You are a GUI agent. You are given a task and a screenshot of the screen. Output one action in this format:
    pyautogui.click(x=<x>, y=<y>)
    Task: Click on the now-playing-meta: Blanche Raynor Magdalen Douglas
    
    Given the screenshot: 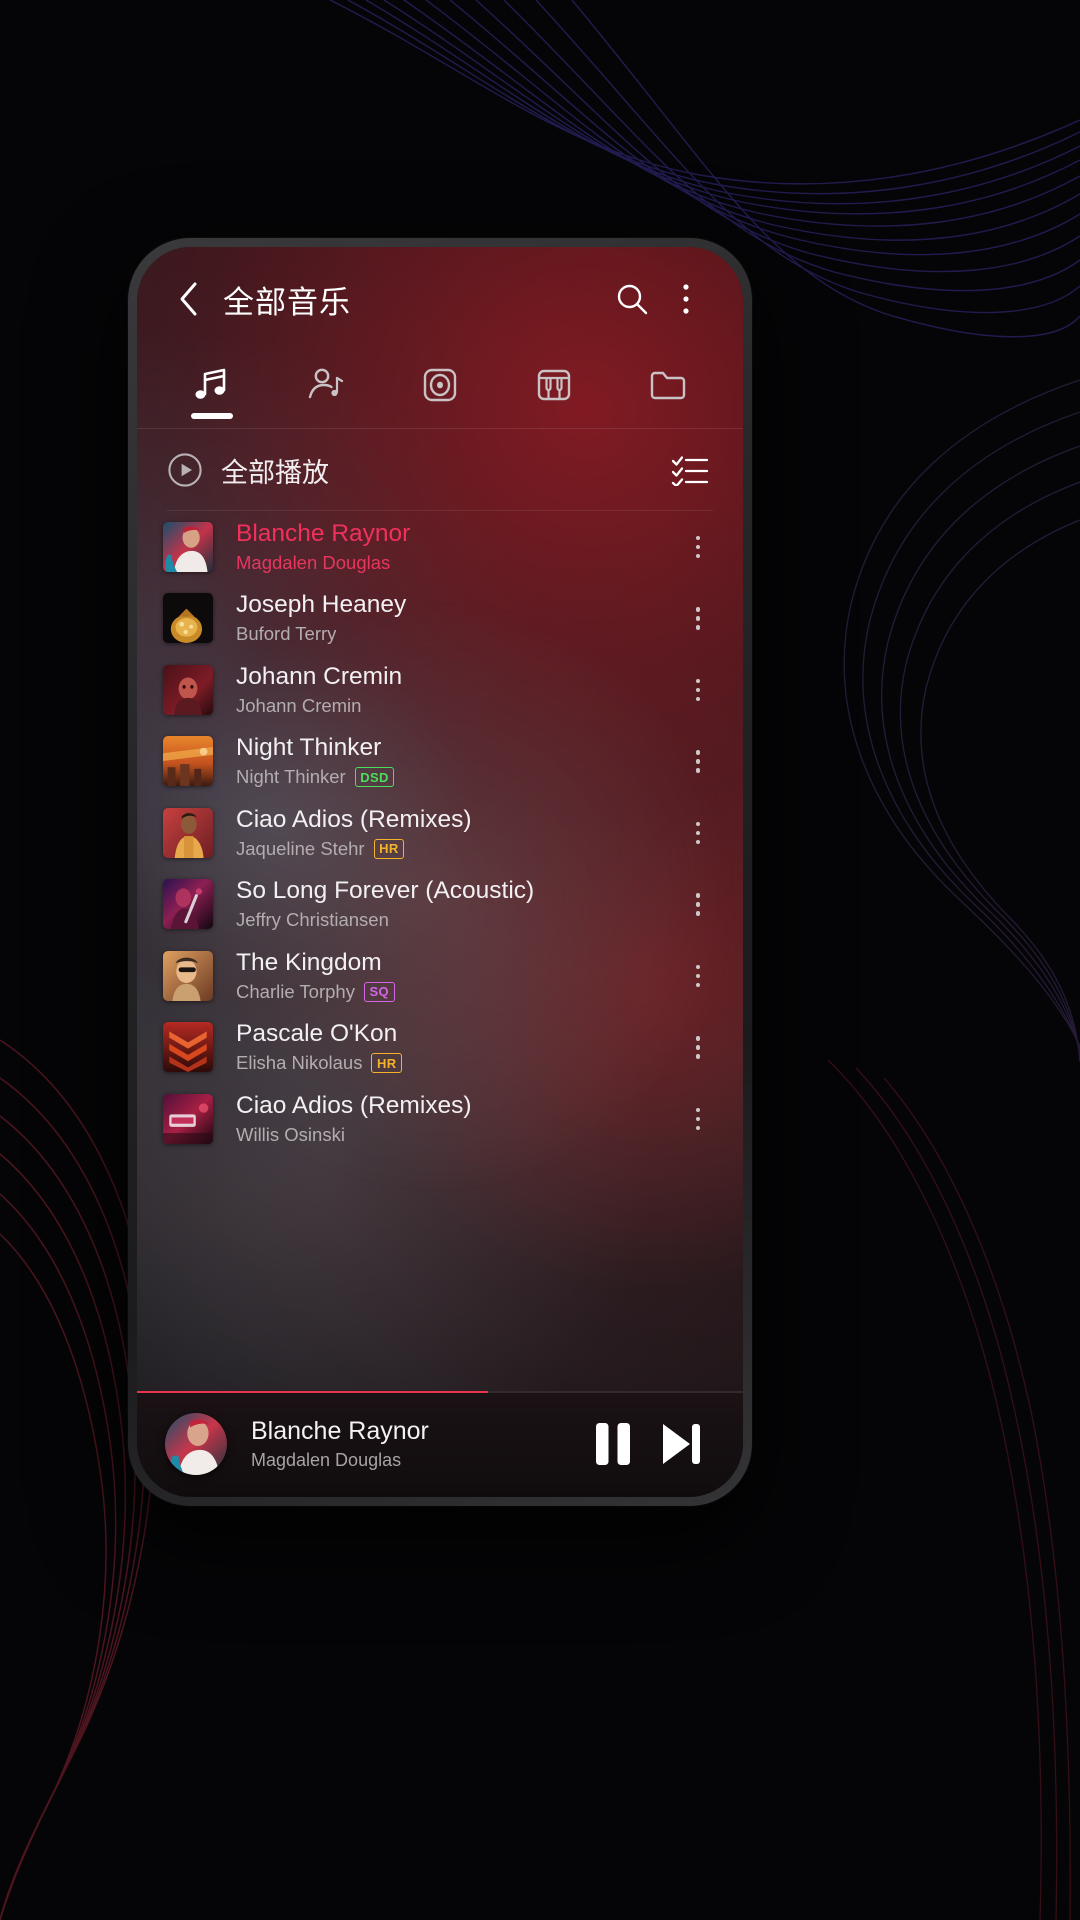 What is the action you would take?
    pyautogui.click(x=415, y=1444)
    